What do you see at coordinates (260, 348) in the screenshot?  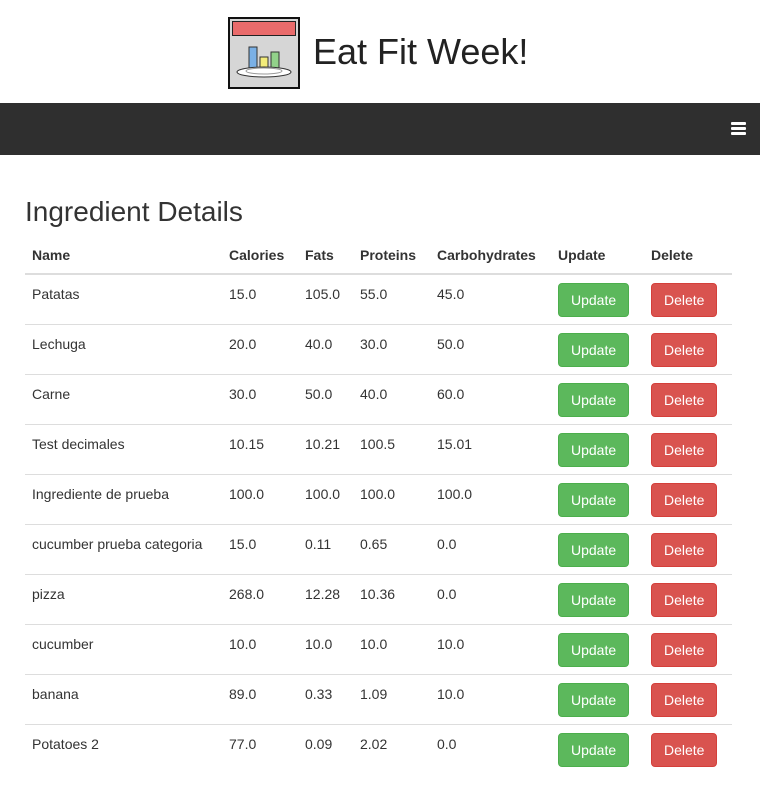 I see `cell-calories: 20.0` at bounding box center [260, 348].